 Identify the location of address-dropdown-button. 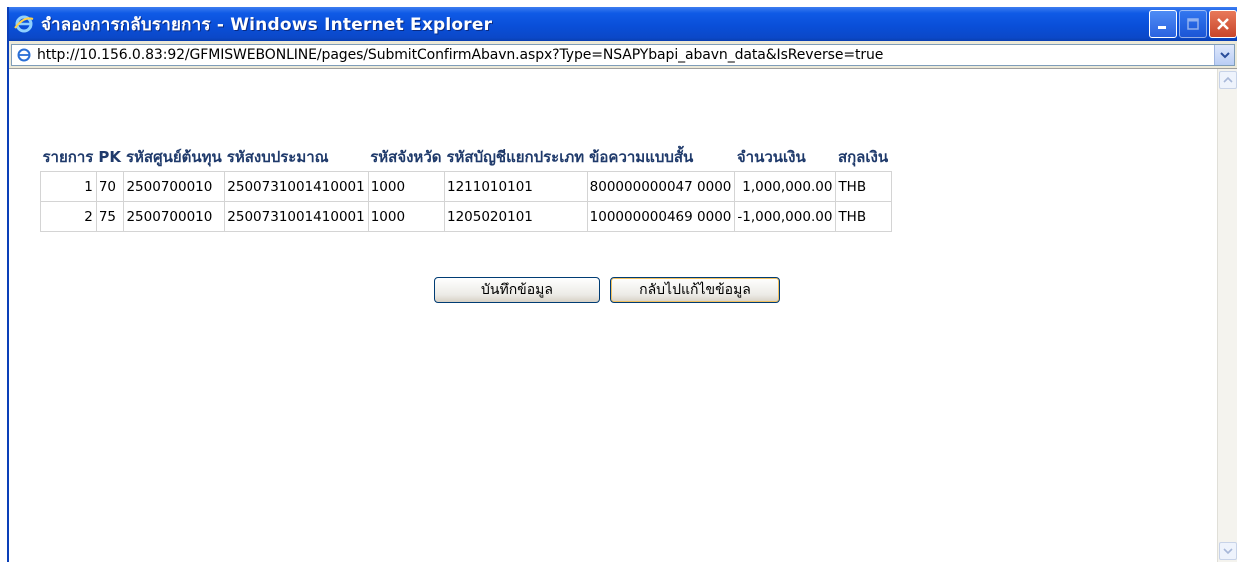
(1224, 55).